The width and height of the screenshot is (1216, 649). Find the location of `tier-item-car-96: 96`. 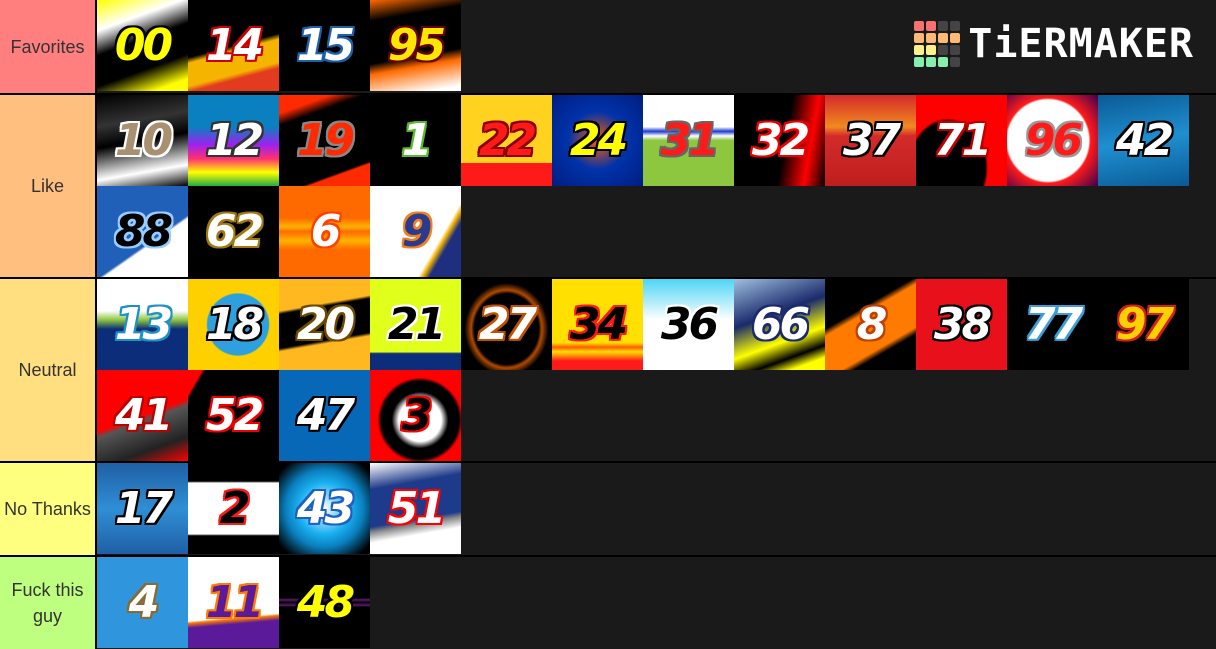

tier-item-car-96: 96 is located at coordinates (1052, 140).